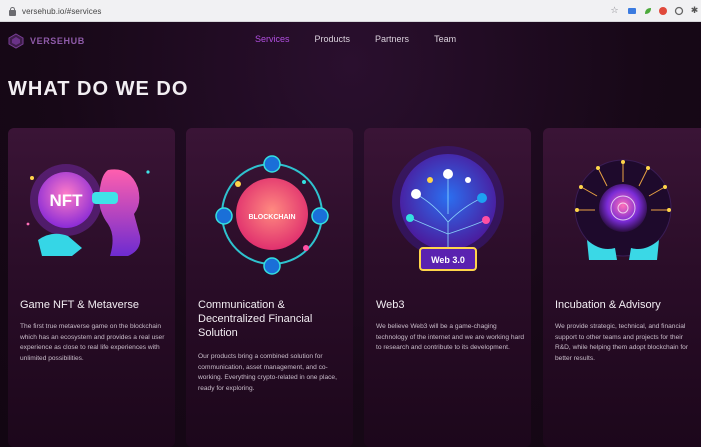 The width and height of the screenshot is (701, 447). What do you see at coordinates (622, 214) in the screenshot?
I see `incubation-illustration` at bounding box center [622, 214].